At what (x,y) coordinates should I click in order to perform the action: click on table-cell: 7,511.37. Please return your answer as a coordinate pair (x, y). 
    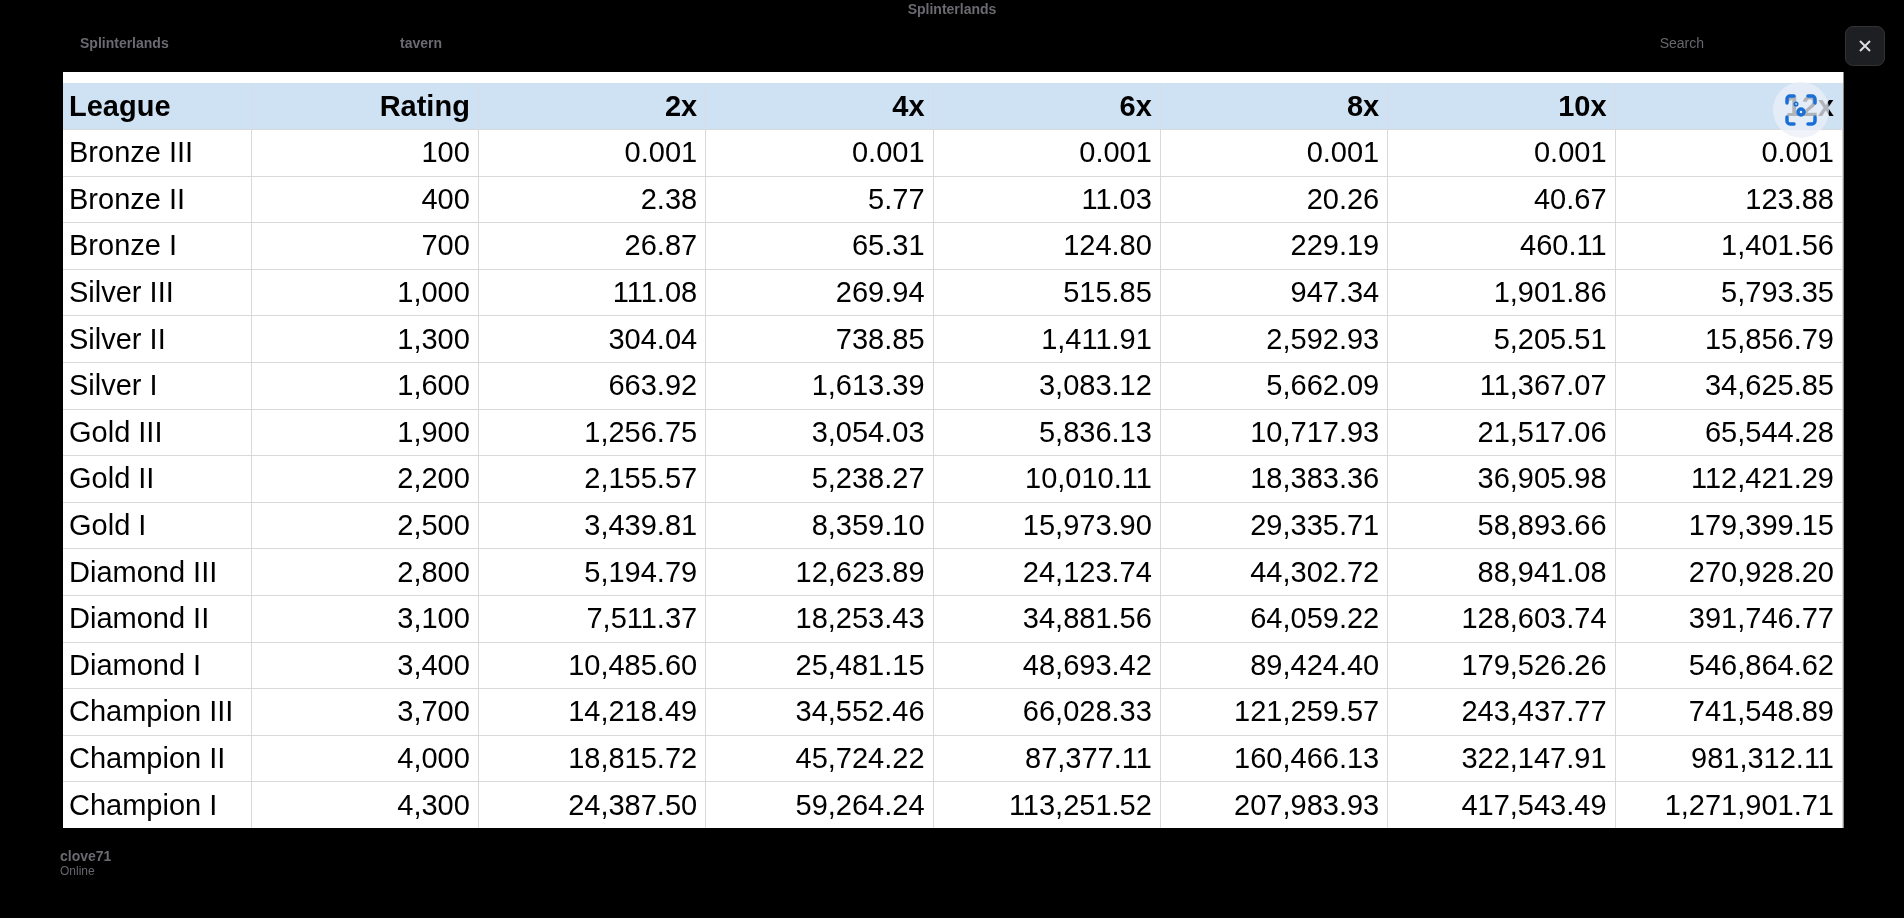
    Looking at the image, I should click on (592, 619).